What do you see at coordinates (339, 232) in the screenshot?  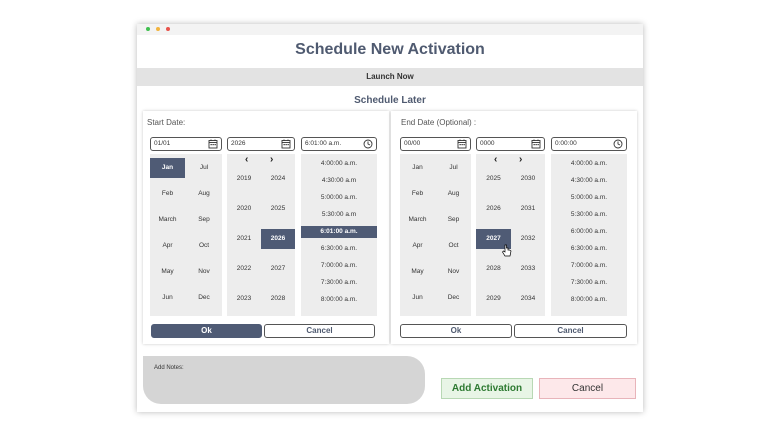 I see `time-option: 6:01:00 a.m.` at bounding box center [339, 232].